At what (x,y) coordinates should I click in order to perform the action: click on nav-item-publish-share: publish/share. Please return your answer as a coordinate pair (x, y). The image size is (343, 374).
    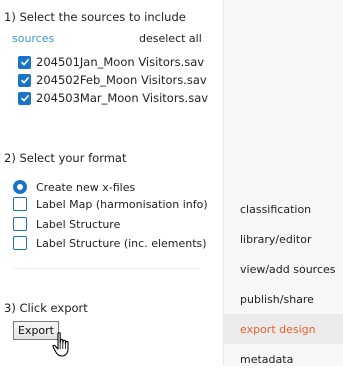
    Looking at the image, I should click on (283, 299).